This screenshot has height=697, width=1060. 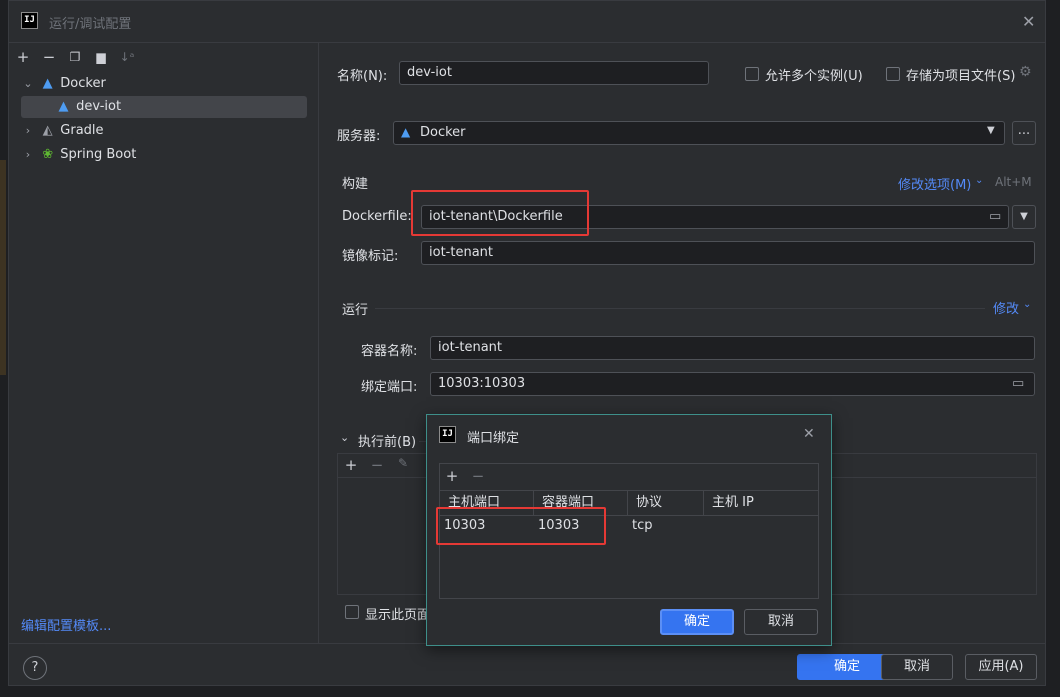 What do you see at coordinates (761, 526) in the screenshot?
I see `cell-host-ip` at bounding box center [761, 526].